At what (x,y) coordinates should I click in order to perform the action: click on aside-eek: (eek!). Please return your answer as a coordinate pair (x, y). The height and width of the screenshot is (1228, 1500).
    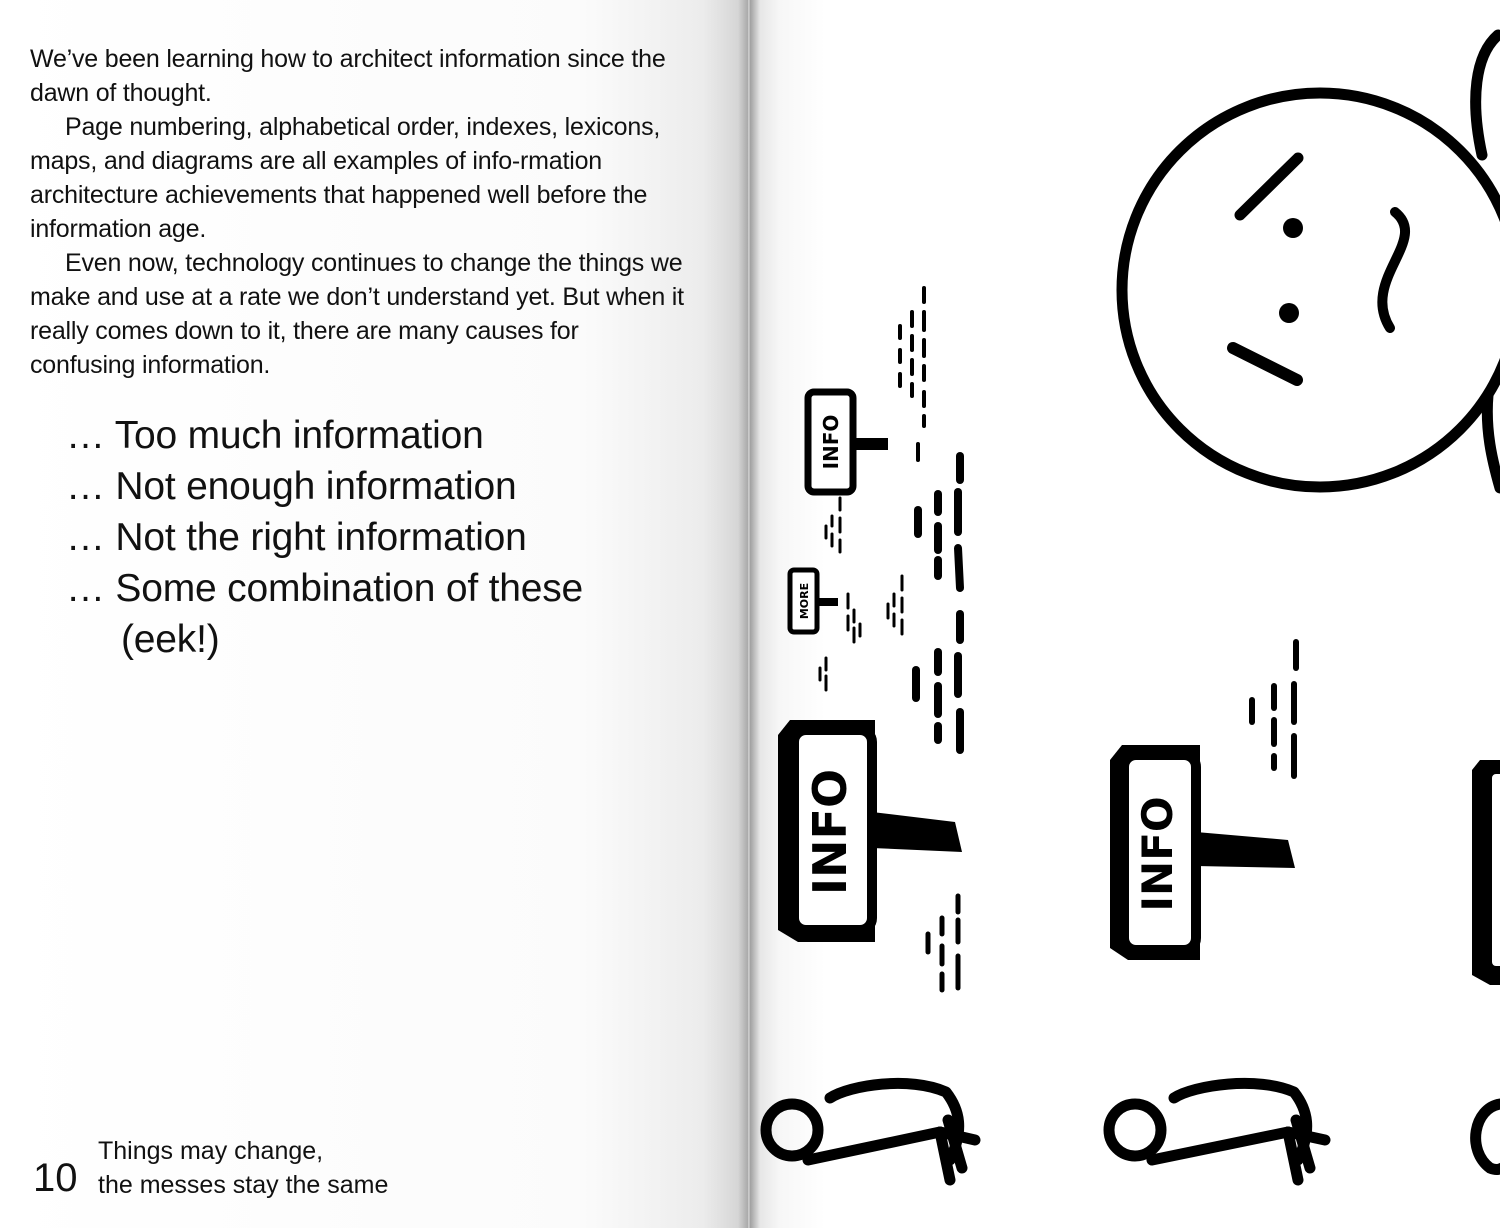
    Looking at the image, I should click on (170, 639).